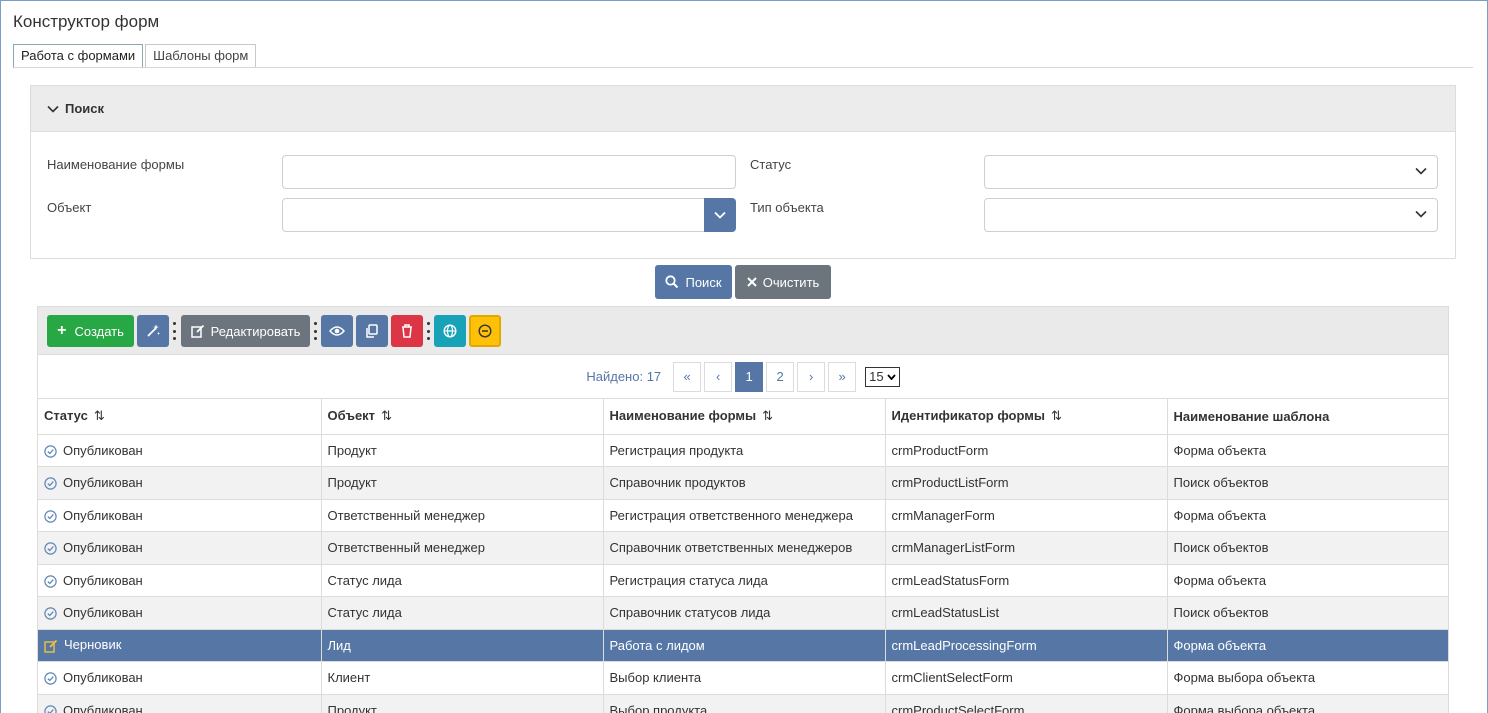  I want to click on form-id-cell: crmLeadStatusForm, so click(1026, 580).